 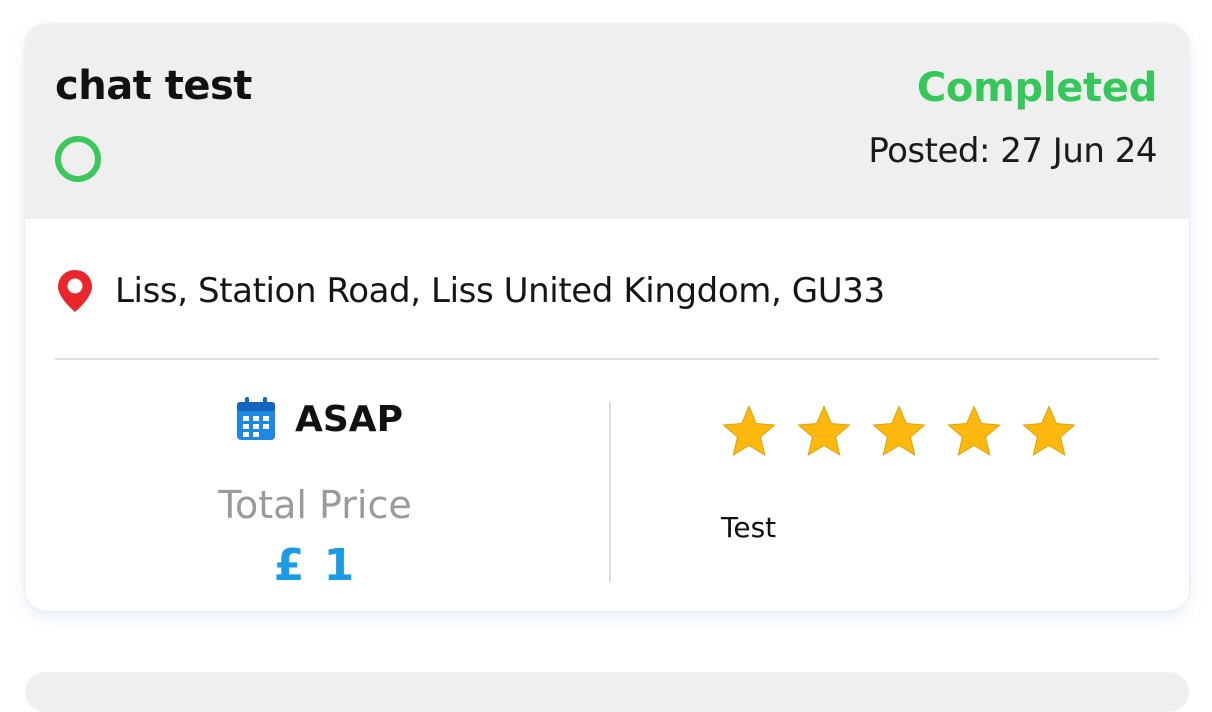 What do you see at coordinates (610, 492) in the screenshot?
I see `vertical-divider` at bounding box center [610, 492].